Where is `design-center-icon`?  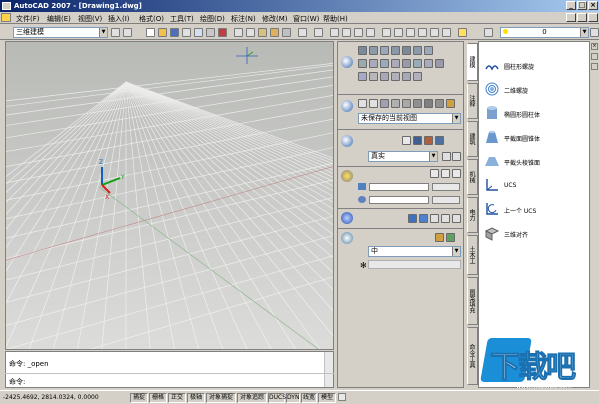 design-center-icon is located at coordinates (398, 32).